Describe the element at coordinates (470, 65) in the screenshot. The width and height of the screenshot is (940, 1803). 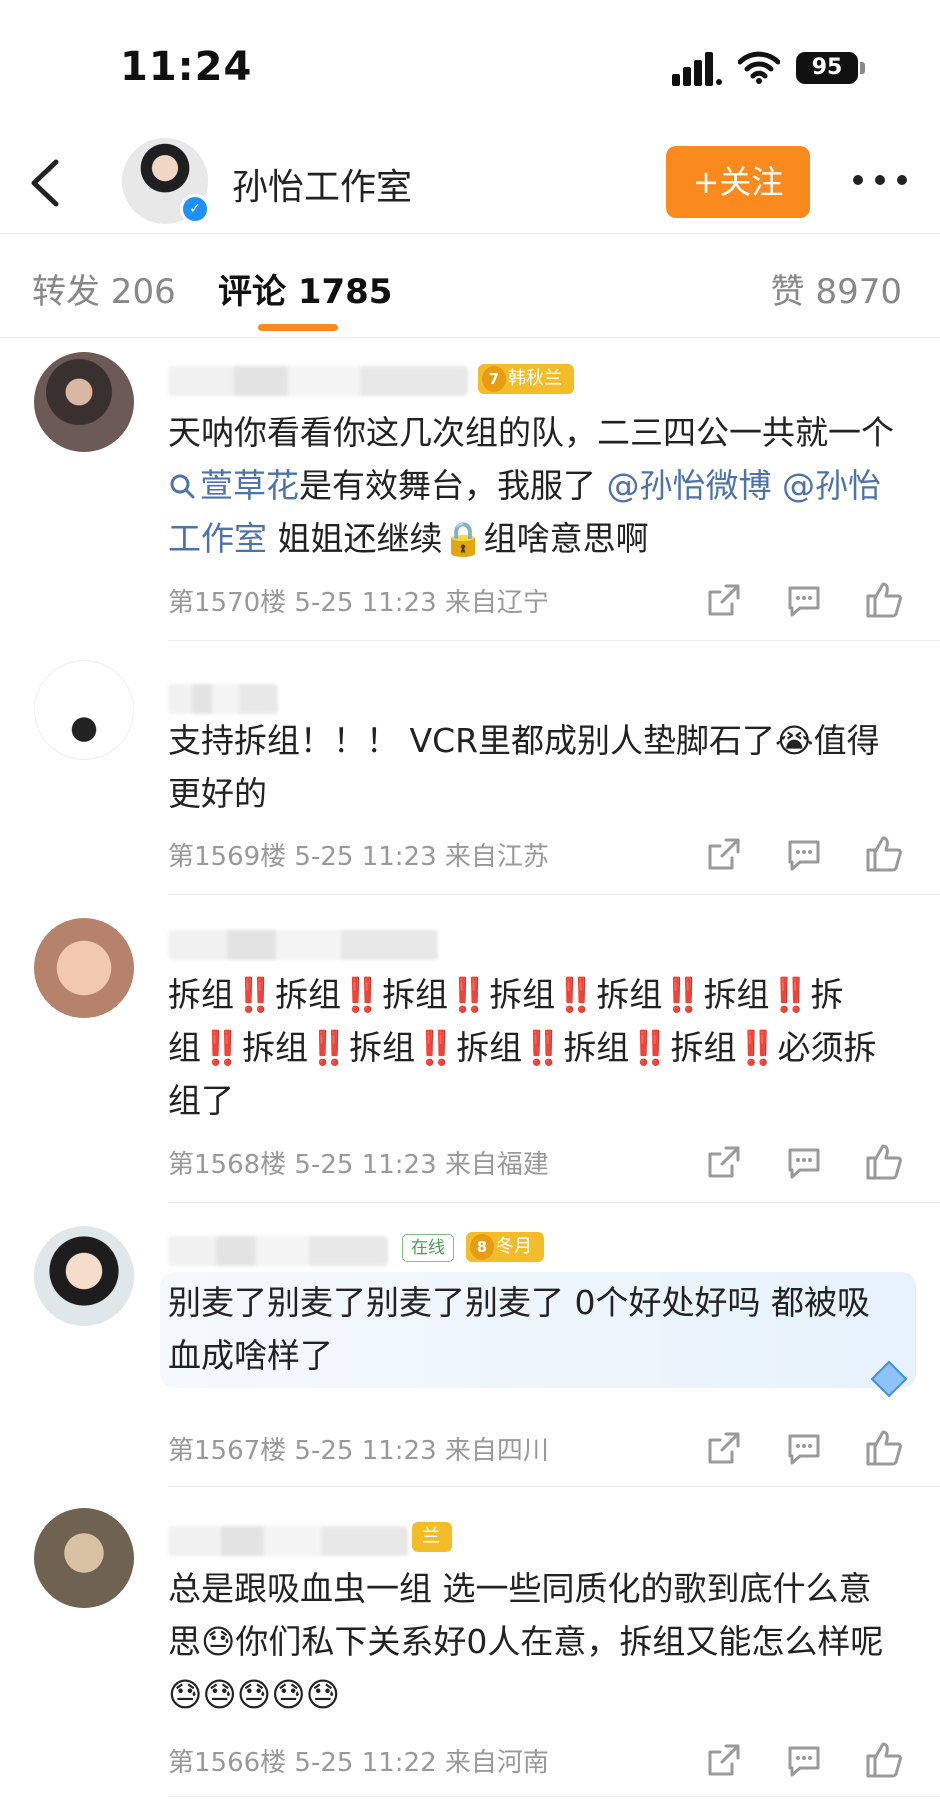
I see `status-bar: 11:24 95` at that location.